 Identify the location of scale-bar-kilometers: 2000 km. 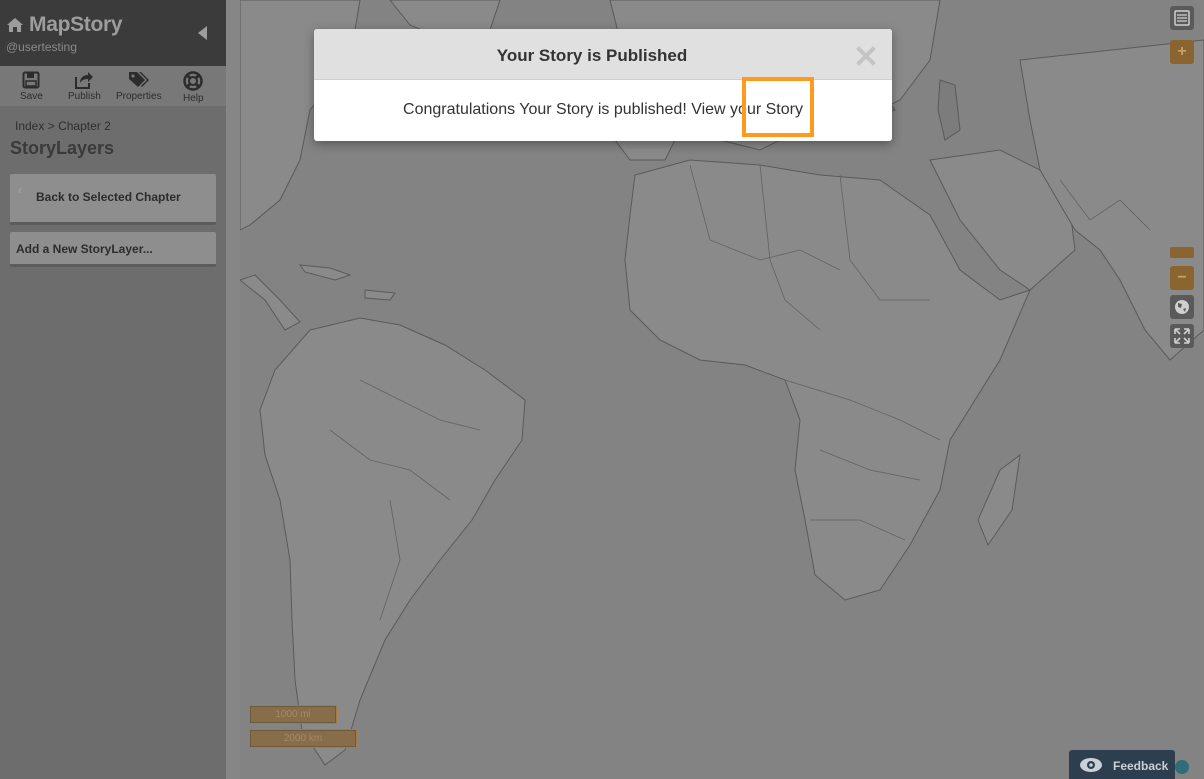
(303, 738).